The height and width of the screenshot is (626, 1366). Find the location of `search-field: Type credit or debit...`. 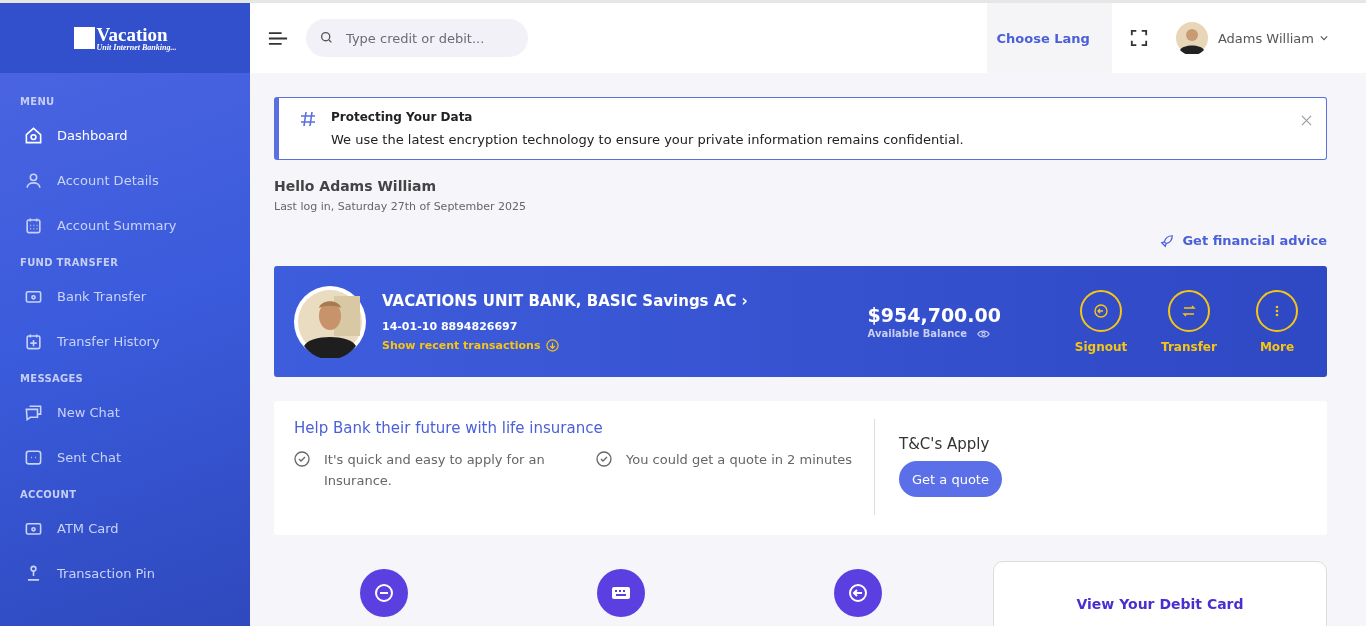

search-field: Type credit or debit... is located at coordinates (417, 38).